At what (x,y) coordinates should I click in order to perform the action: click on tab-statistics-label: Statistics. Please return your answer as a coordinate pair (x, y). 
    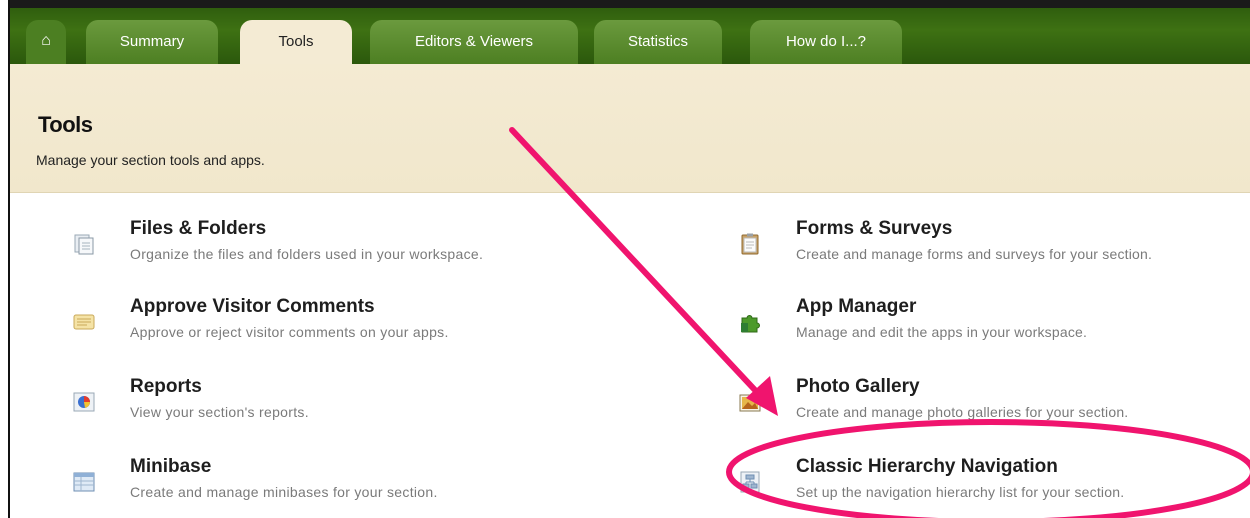
    Looking at the image, I should click on (657, 41).